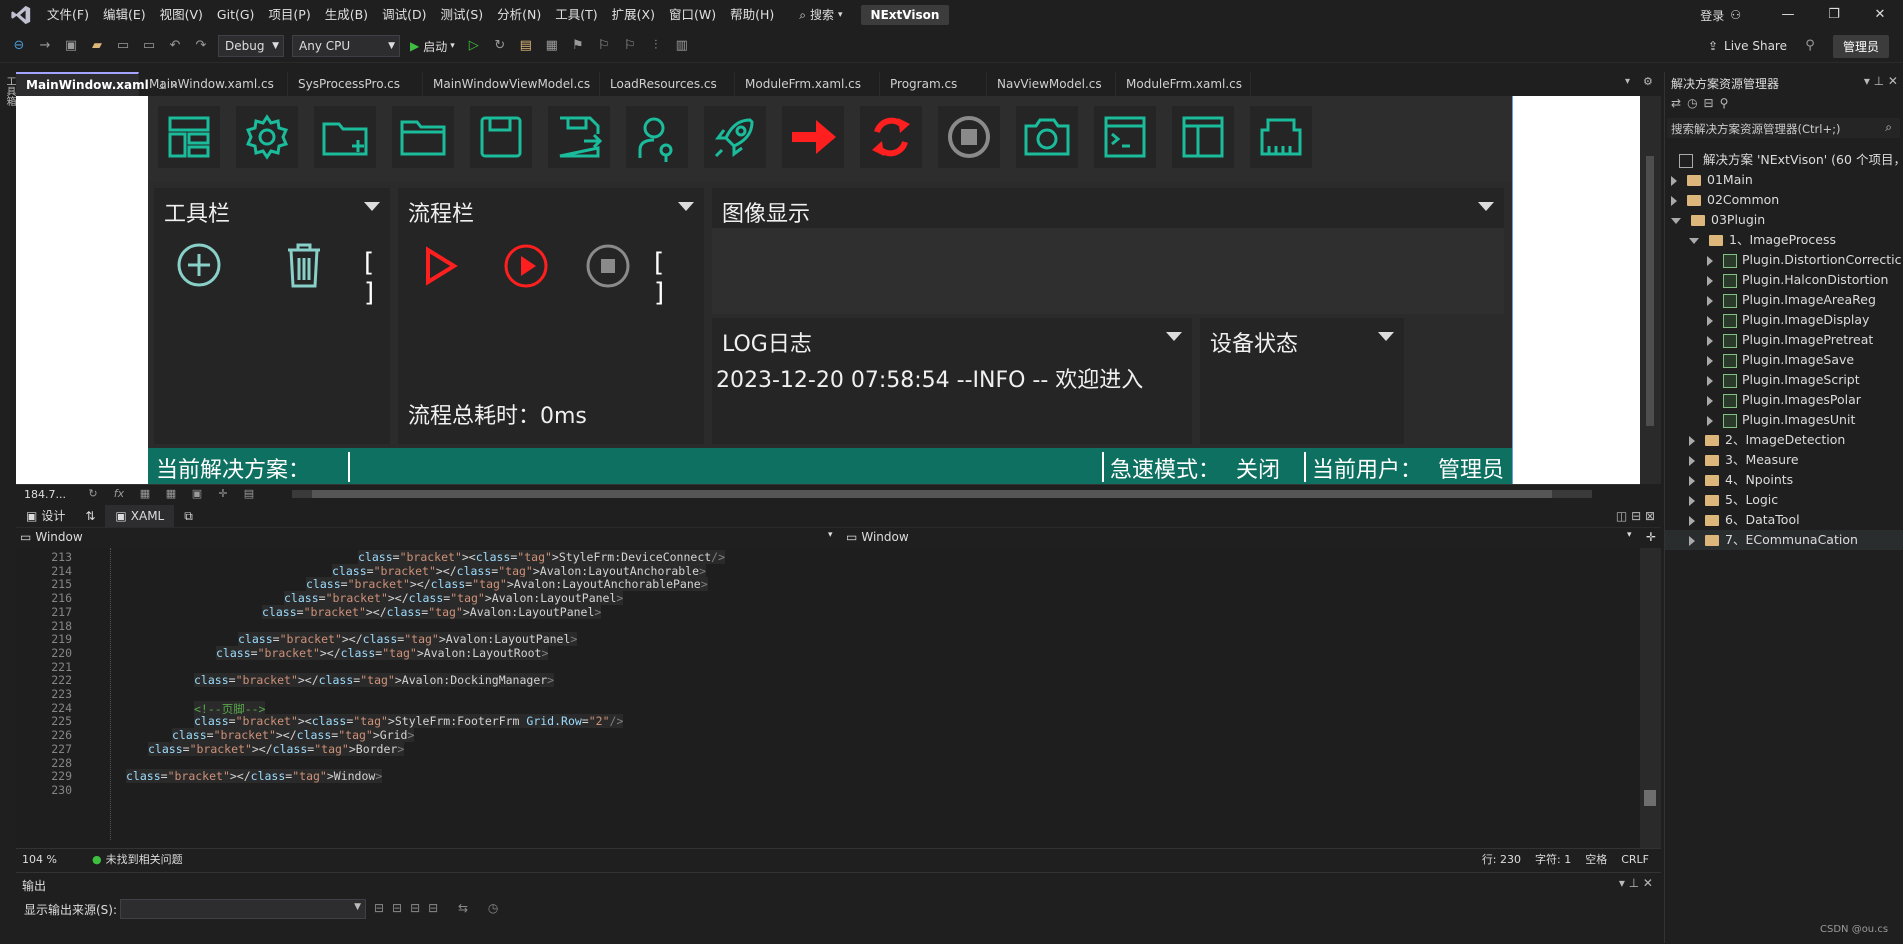 This screenshot has height=944, width=1903. I want to click on visual-studio-logo-icon, so click(21, 15).